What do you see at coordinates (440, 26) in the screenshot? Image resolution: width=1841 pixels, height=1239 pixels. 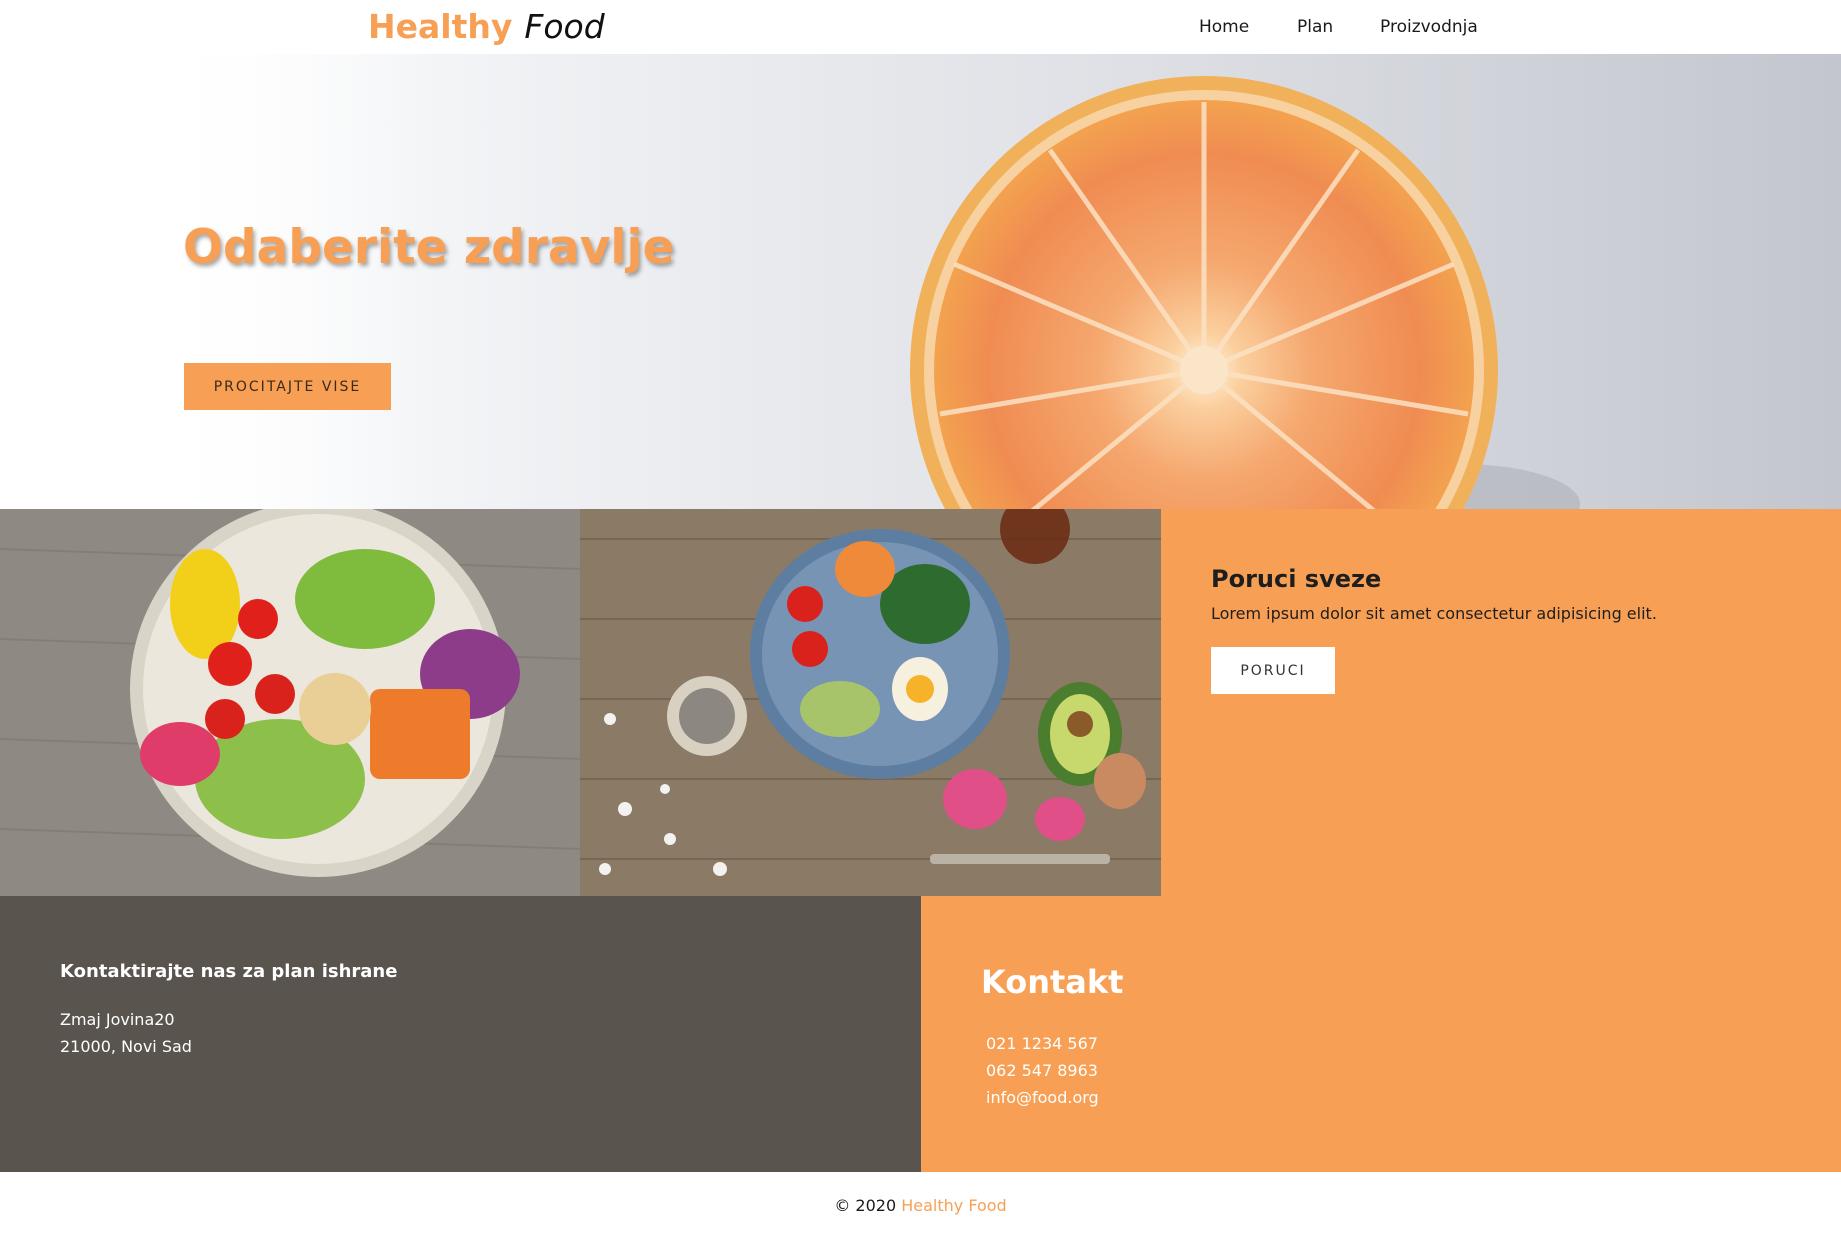 I see `brand-healthy: Healthy` at bounding box center [440, 26].